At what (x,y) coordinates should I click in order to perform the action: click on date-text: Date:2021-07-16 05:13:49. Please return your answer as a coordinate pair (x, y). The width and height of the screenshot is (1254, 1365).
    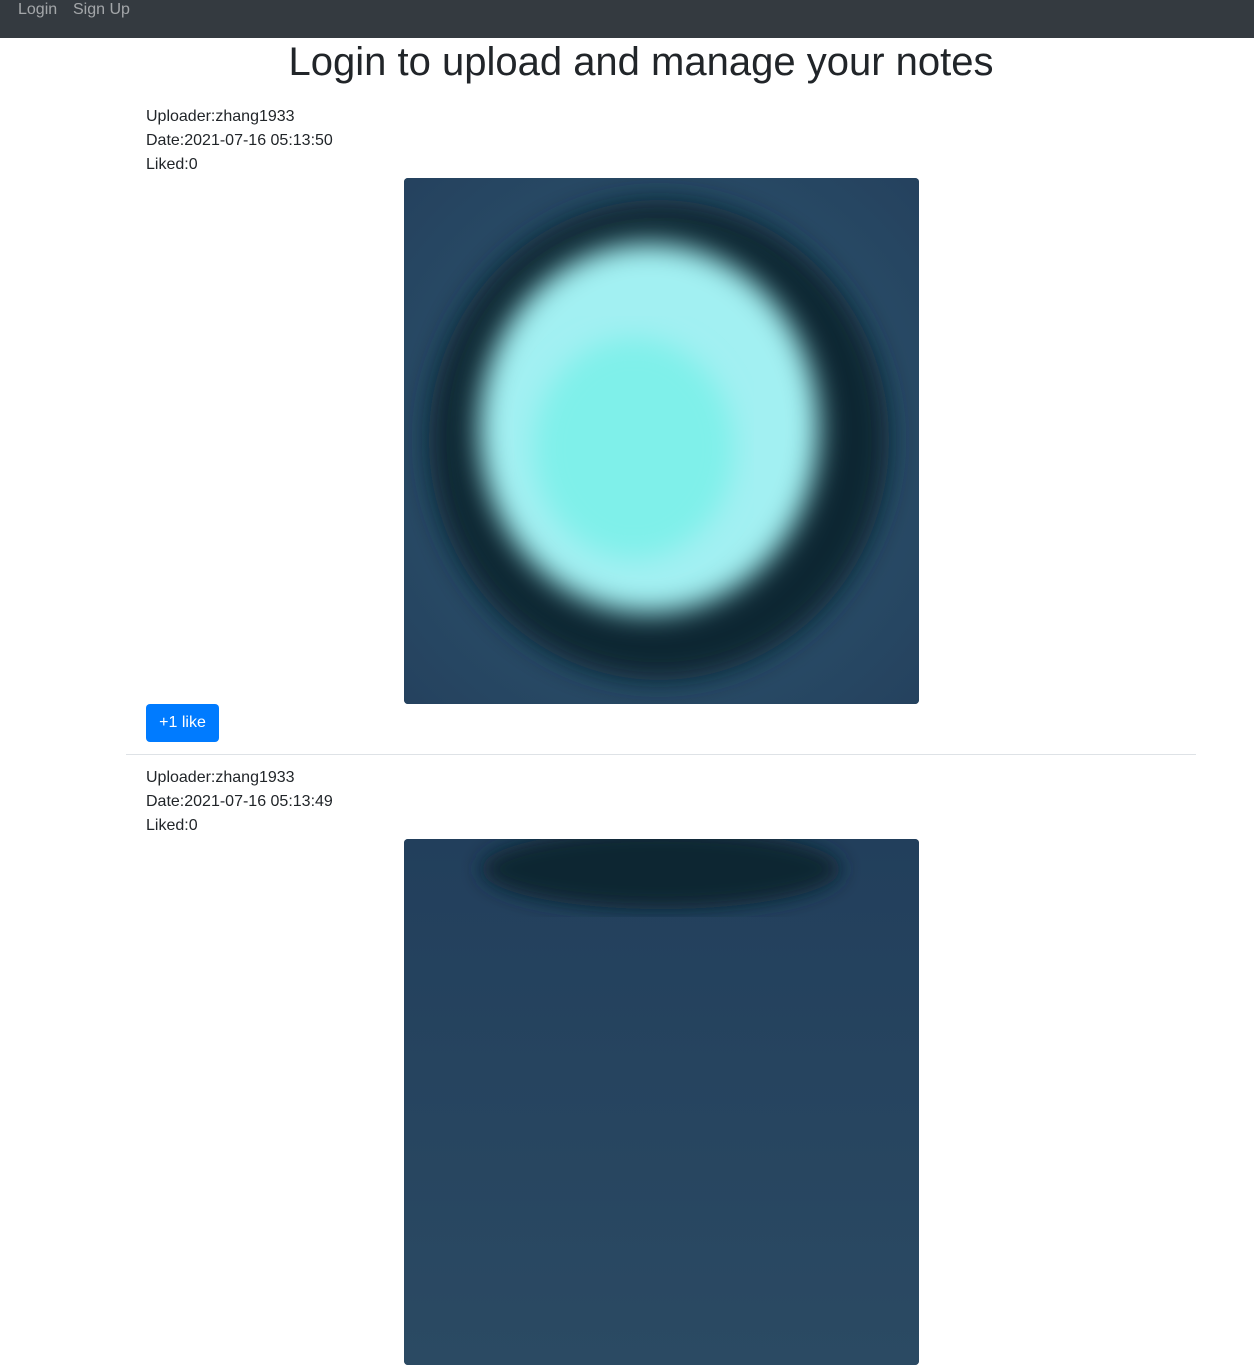
    Looking at the image, I should click on (239, 801).